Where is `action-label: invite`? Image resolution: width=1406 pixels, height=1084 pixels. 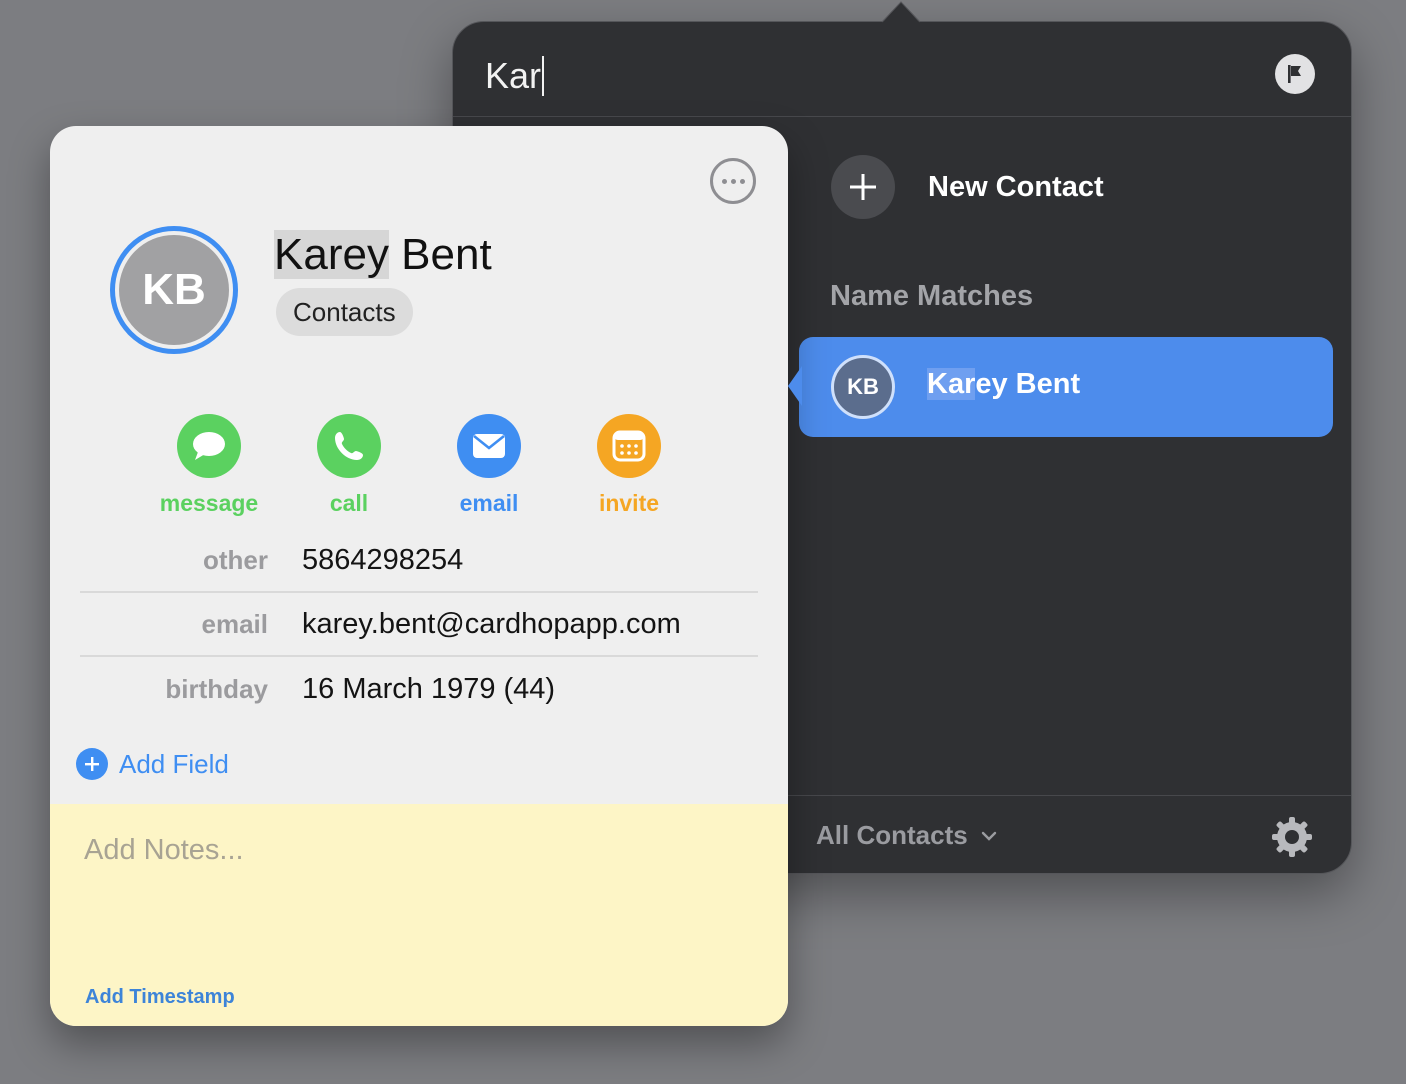
action-label: invite is located at coordinates (629, 503).